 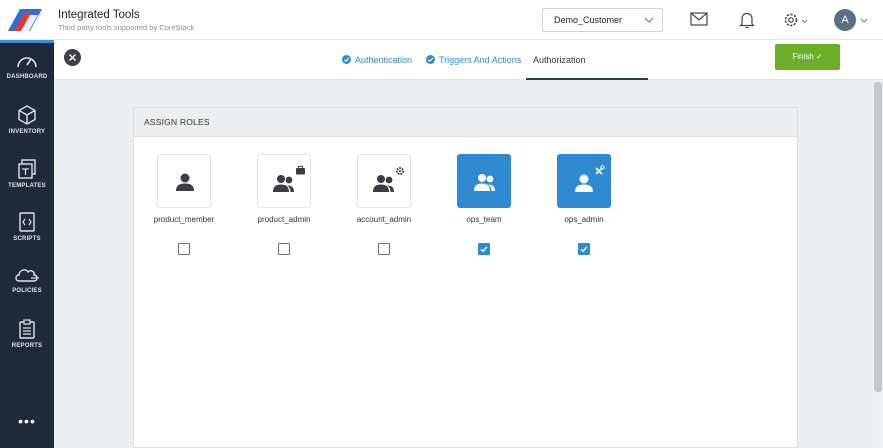 I want to click on cloud-icon, so click(x=27, y=275).